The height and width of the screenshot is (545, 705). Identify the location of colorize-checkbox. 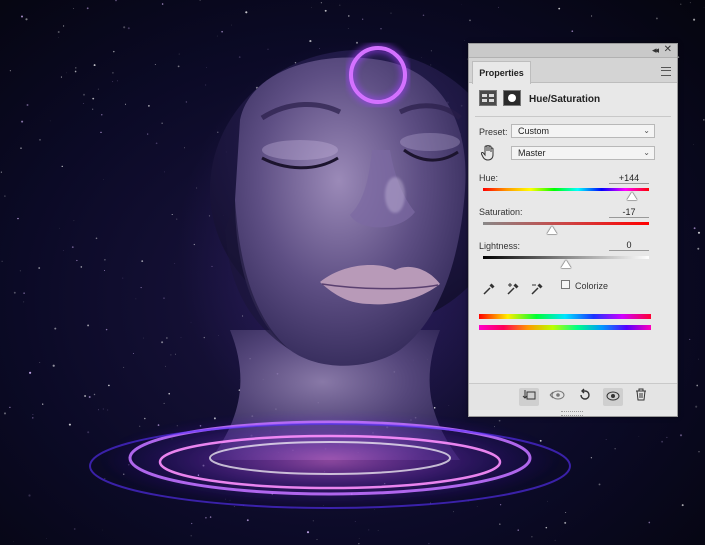
(565, 284).